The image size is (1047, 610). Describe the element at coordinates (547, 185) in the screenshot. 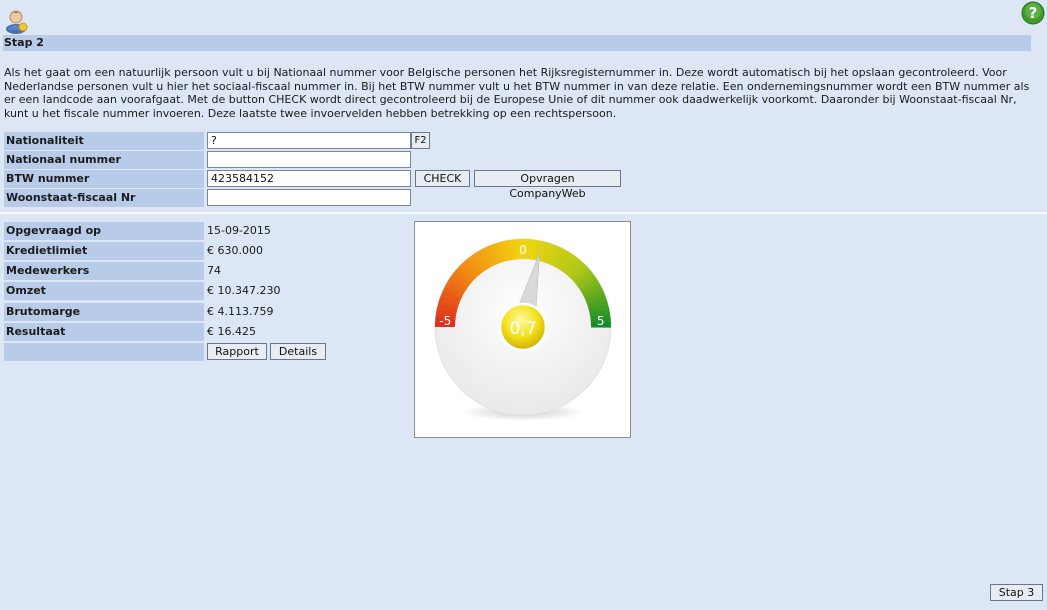

I see `opvragen-companyweb-button: Opvragen CompanyWeb` at that location.